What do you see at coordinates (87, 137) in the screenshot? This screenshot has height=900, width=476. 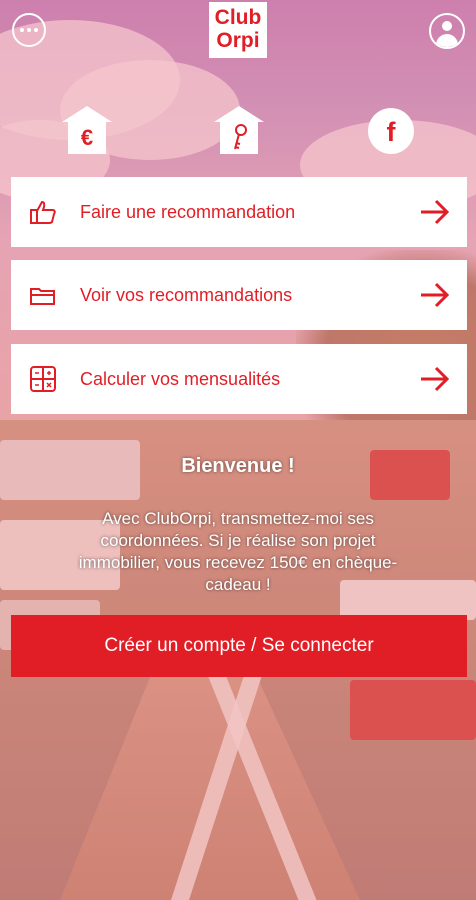 I see `euro-house-icon: €` at bounding box center [87, 137].